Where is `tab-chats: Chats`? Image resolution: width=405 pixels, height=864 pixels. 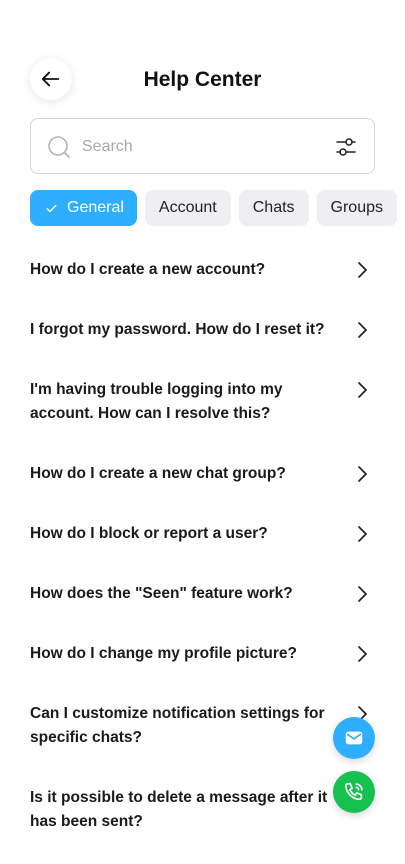
tab-chats: Chats is located at coordinates (273, 208).